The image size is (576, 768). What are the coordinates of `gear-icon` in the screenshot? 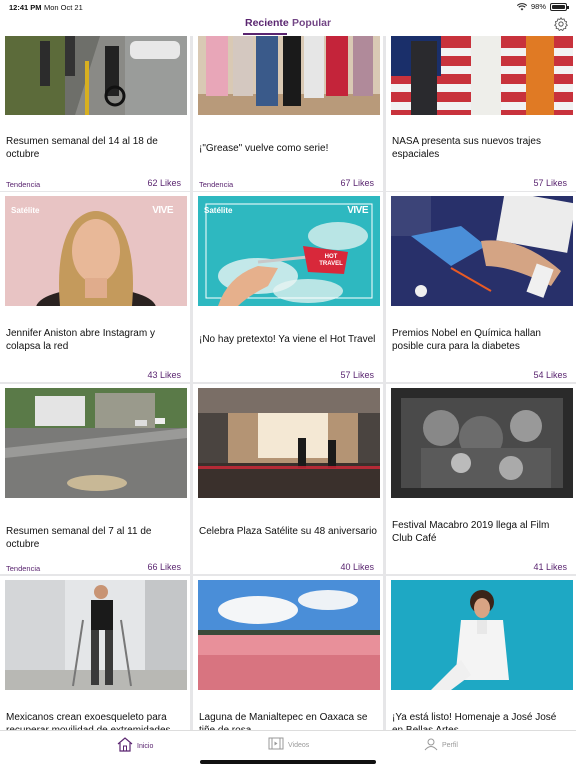 It's located at (561, 24).